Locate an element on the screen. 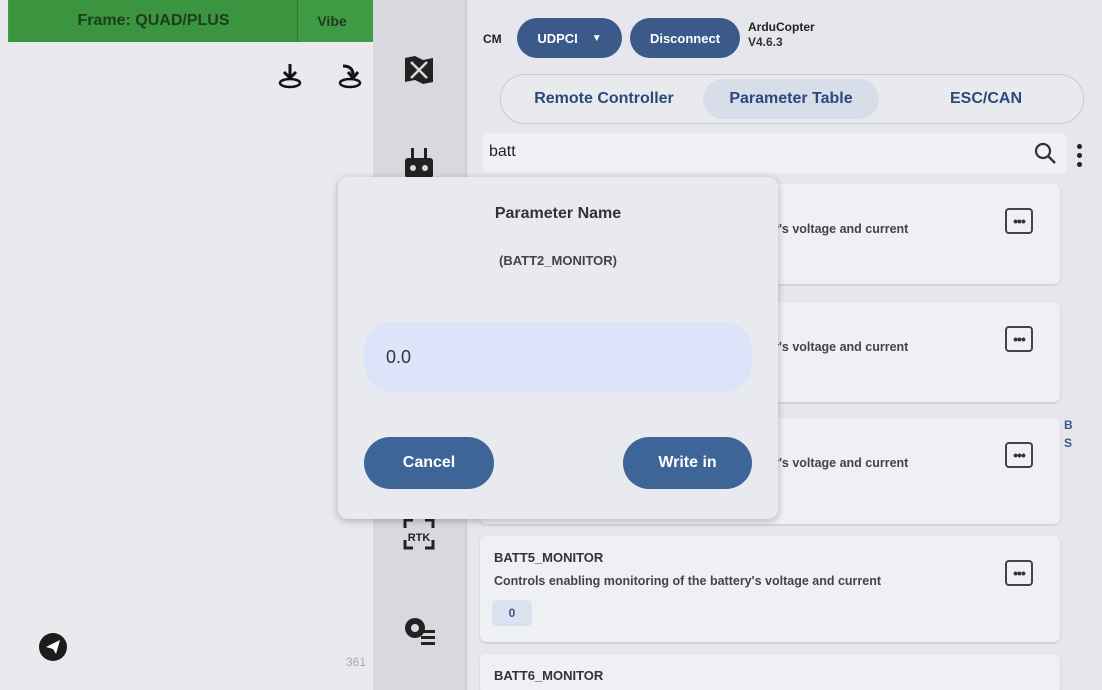 The width and height of the screenshot is (1102, 690). parameter-value-input is located at coordinates (558, 357).